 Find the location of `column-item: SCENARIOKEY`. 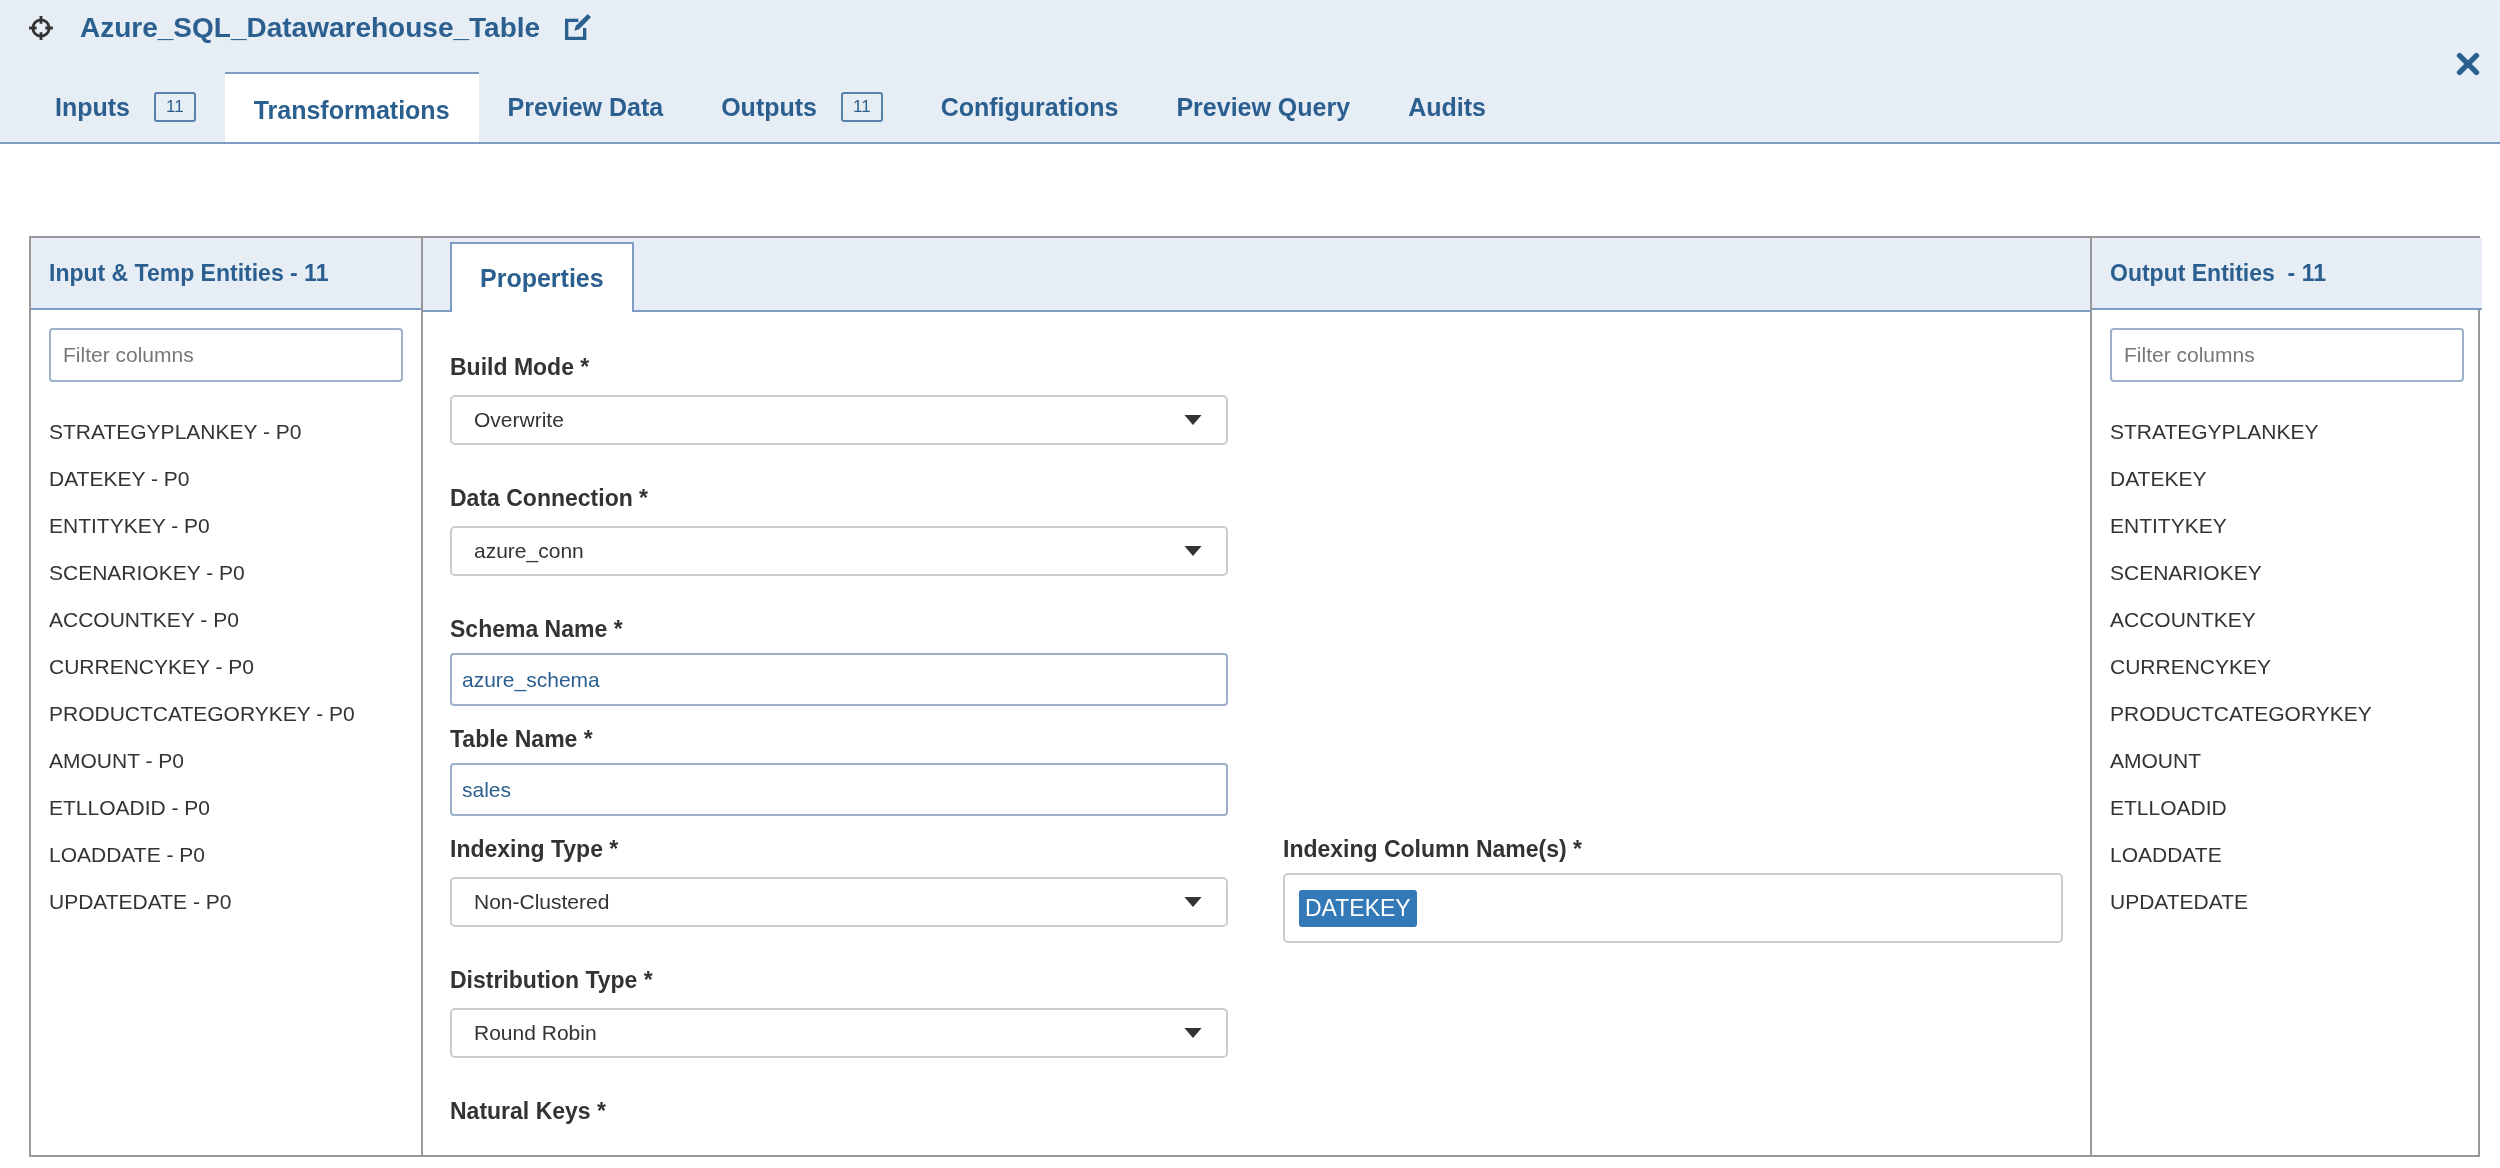

column-item: SCENARIOKEY is located at coordinates (2287, 572).